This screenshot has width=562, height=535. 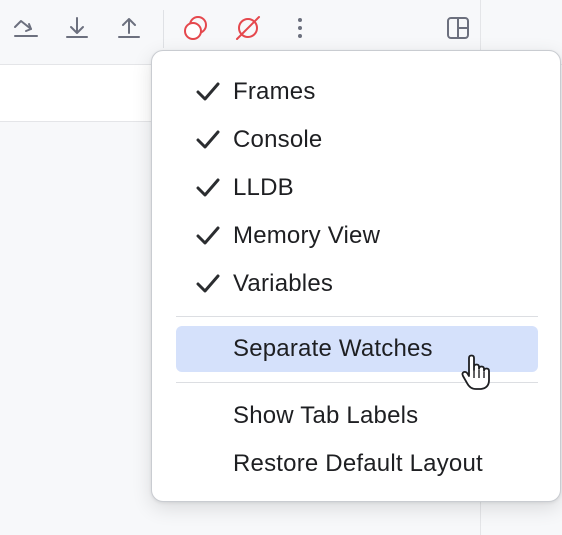 I want to click on more-vertical-icon, so click(x=300, y=28).